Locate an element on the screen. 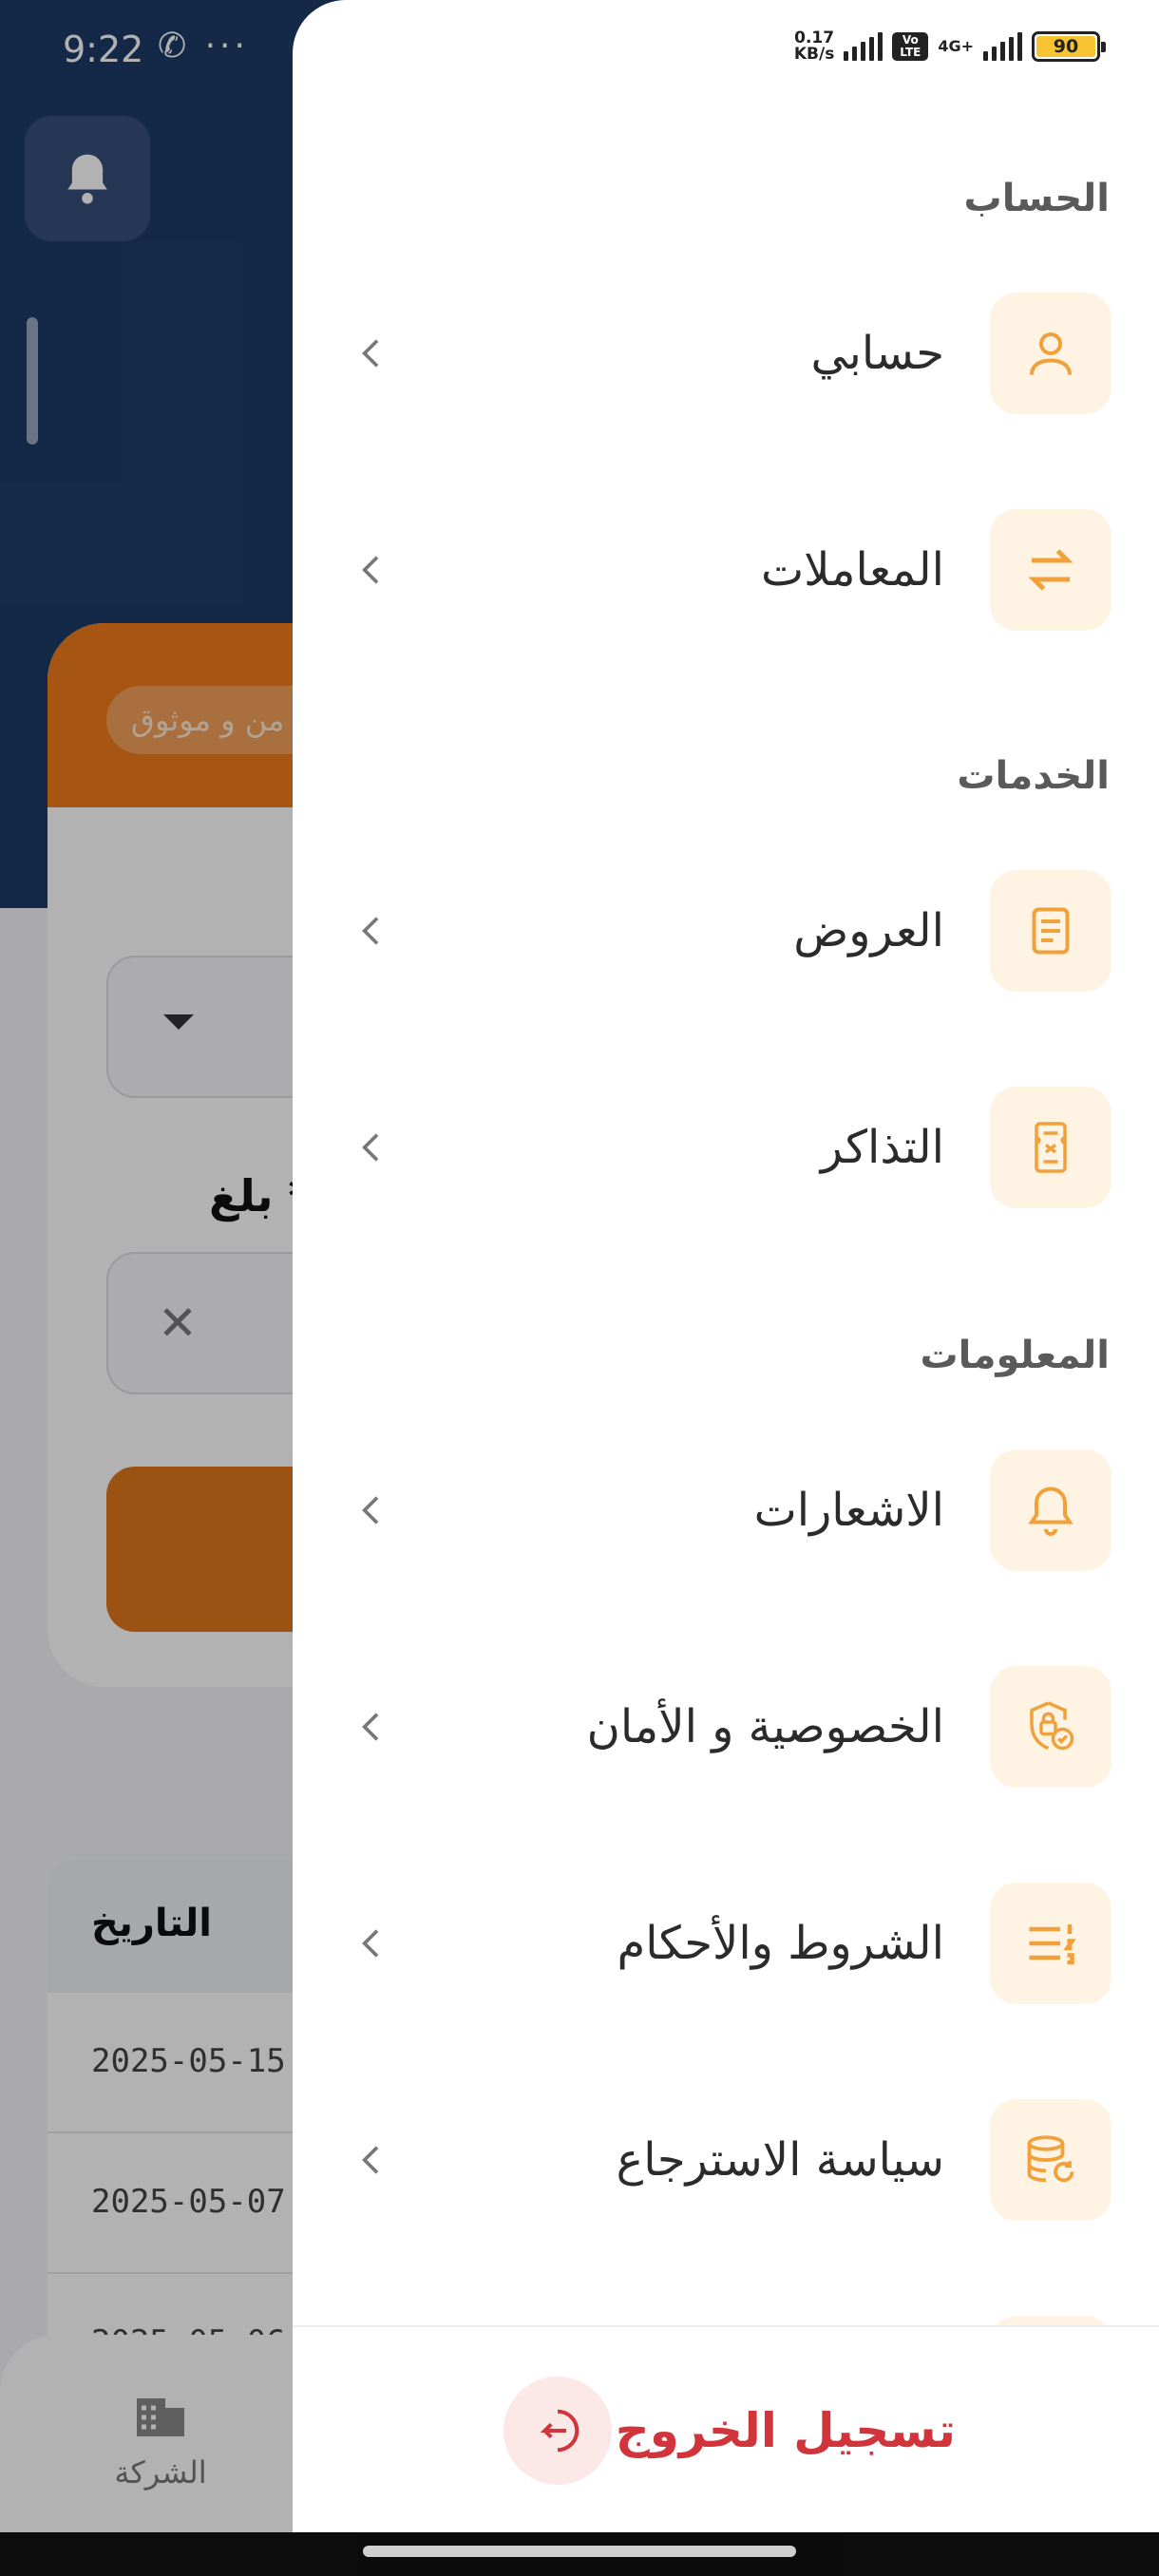 The height and width of the screenshot is (2576, 1159). transfer-arrows-icon is located at coordinates (1051, 570).